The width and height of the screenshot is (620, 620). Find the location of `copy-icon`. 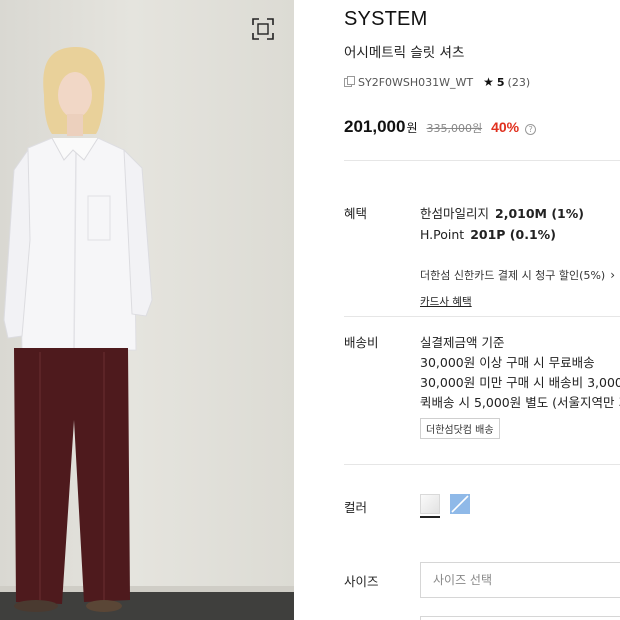

copy-icon is located at coordinates (350, 82).